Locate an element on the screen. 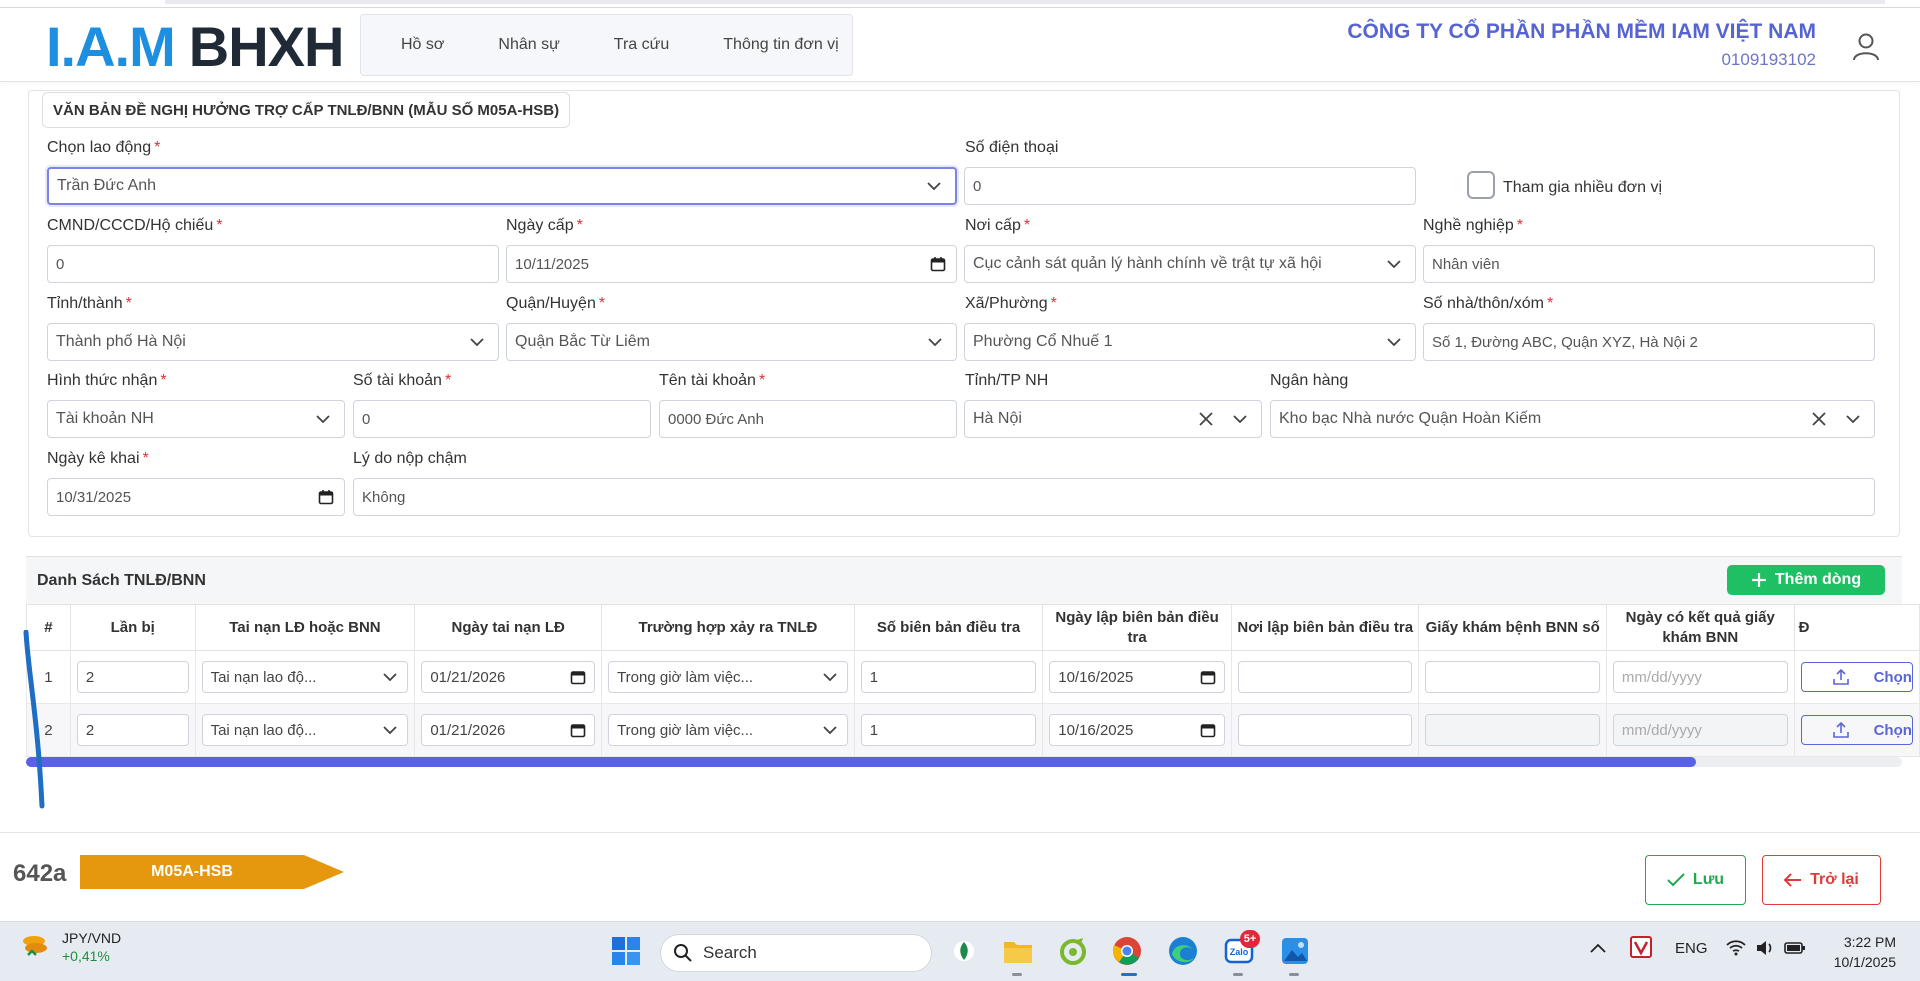 The height and width of the screenshot is (981, 1920). nav-item-thong-tin-don-vi: Thông tin đơn vị is located at coordinates (780, 45).